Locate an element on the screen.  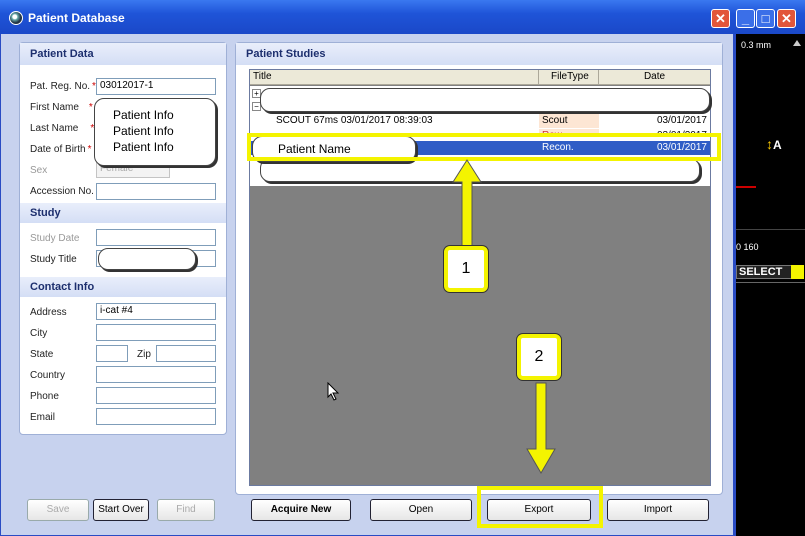
row-title: SCOUT 67ms 03/01/2017 08:39:03 is located at coordinates (354, 120).